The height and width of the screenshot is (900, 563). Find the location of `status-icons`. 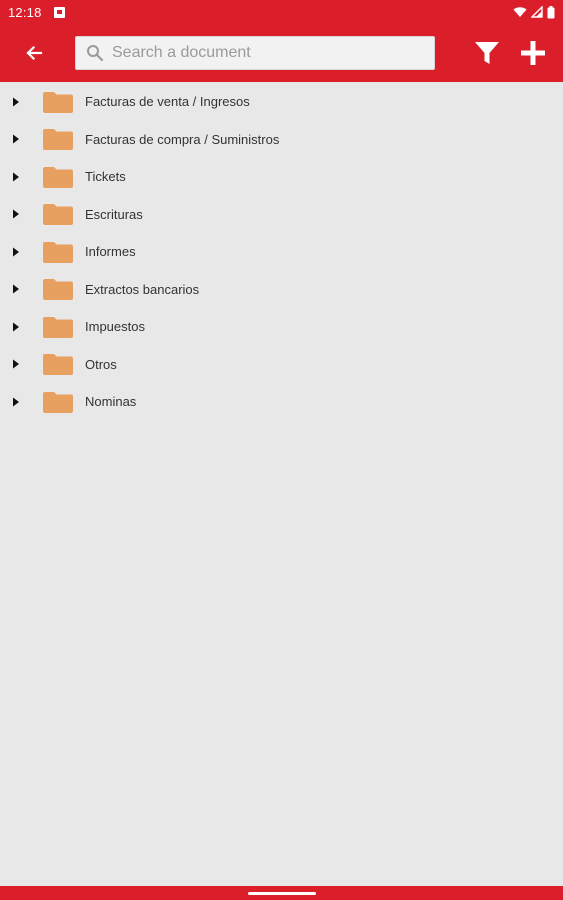

status-icons is located at coordinates (534, 12).